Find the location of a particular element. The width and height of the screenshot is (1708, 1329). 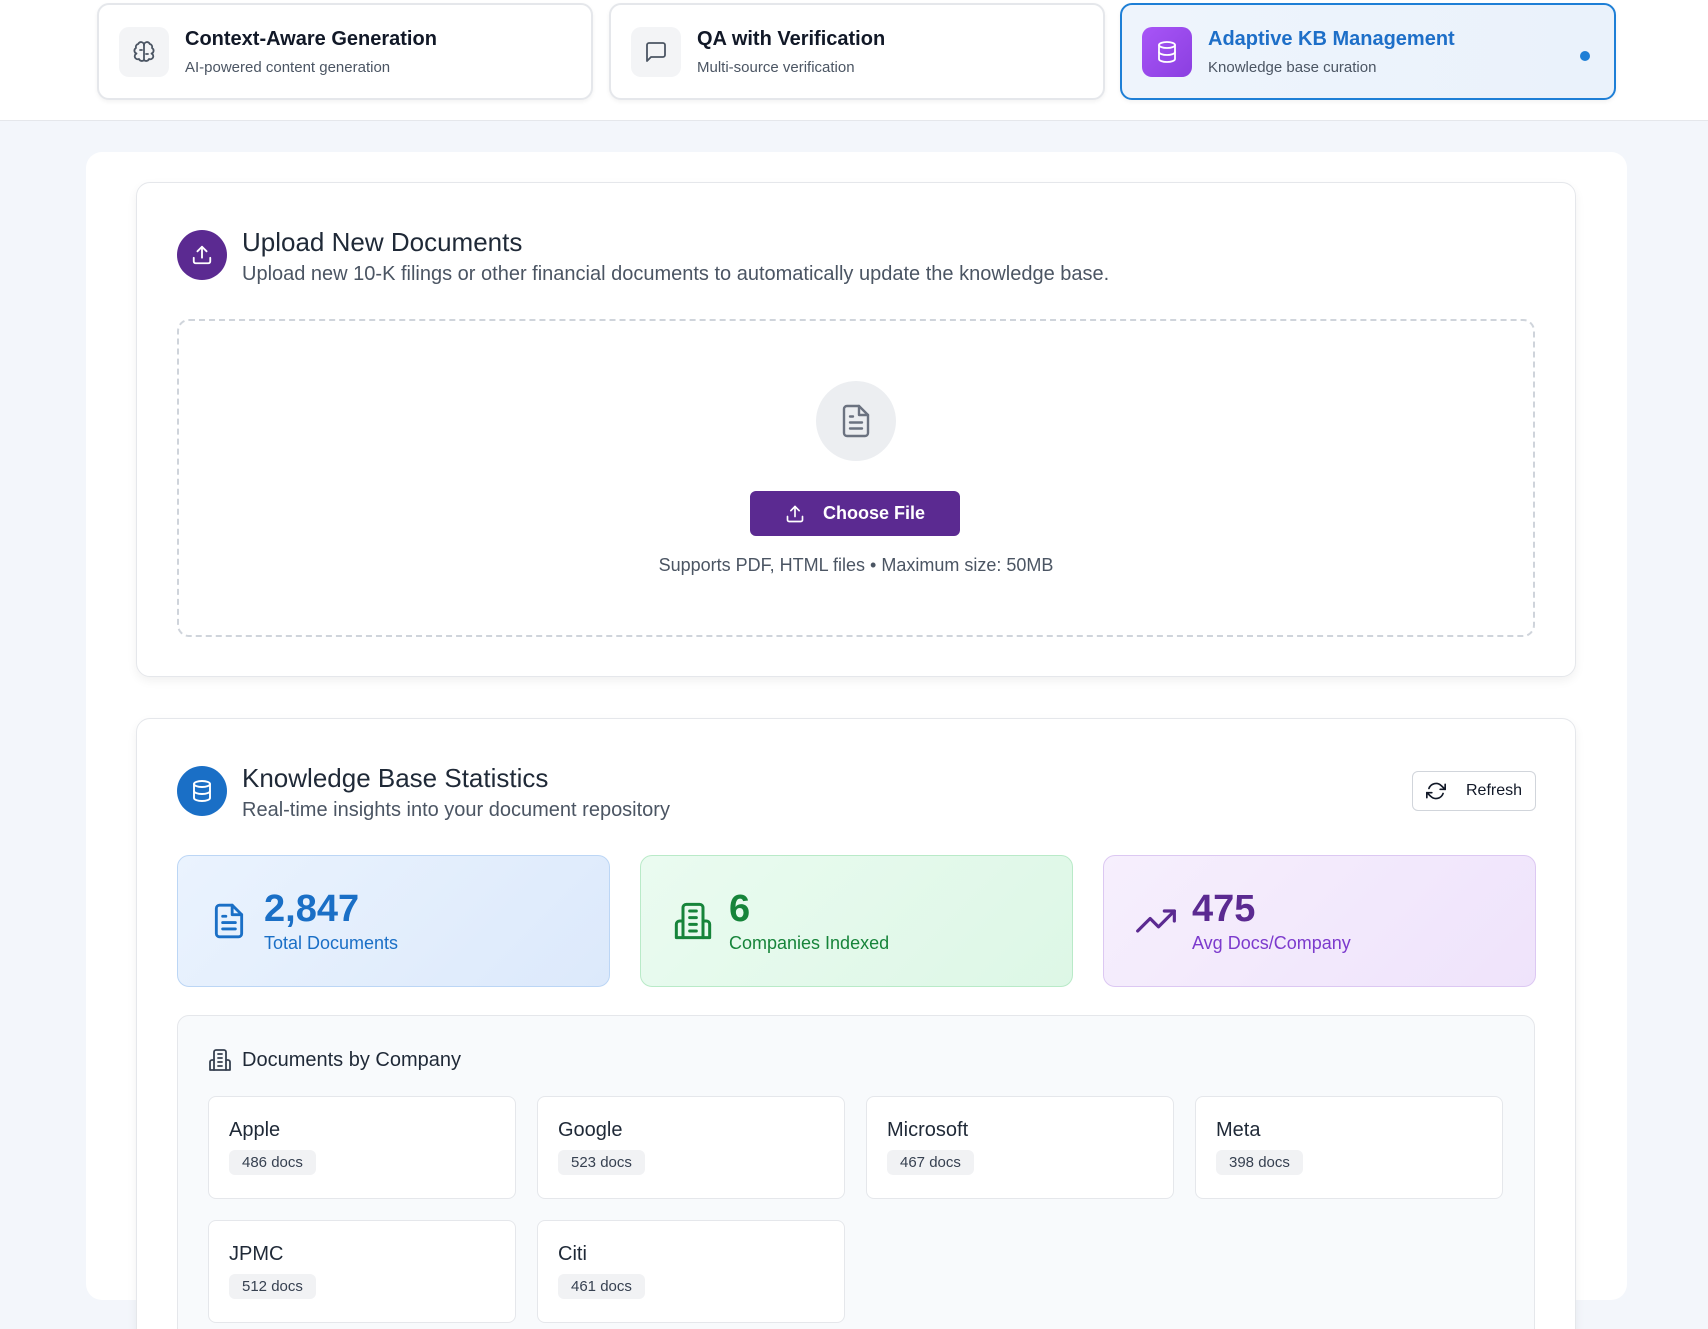

stat-value: 2,847 is located at coordinates (312, 908).